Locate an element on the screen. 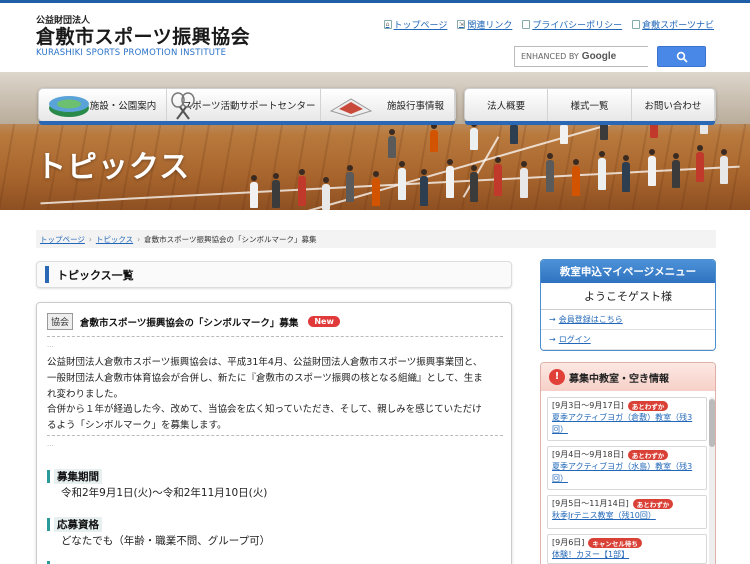 This screenshot has height=564, width=750. class-title-link: 夏季アクティブヨガ（水島）教室（残3回） is located at coordinates (627, 473).